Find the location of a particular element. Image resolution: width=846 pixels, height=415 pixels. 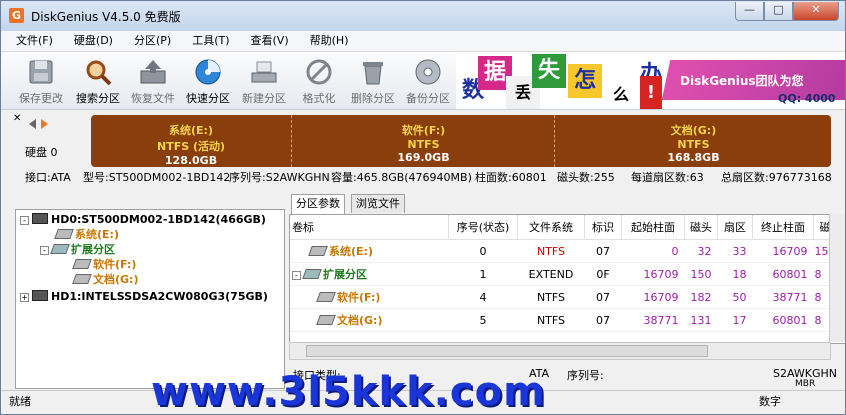

menu-tools: 工具(T) is located at coordinates (206, 41).